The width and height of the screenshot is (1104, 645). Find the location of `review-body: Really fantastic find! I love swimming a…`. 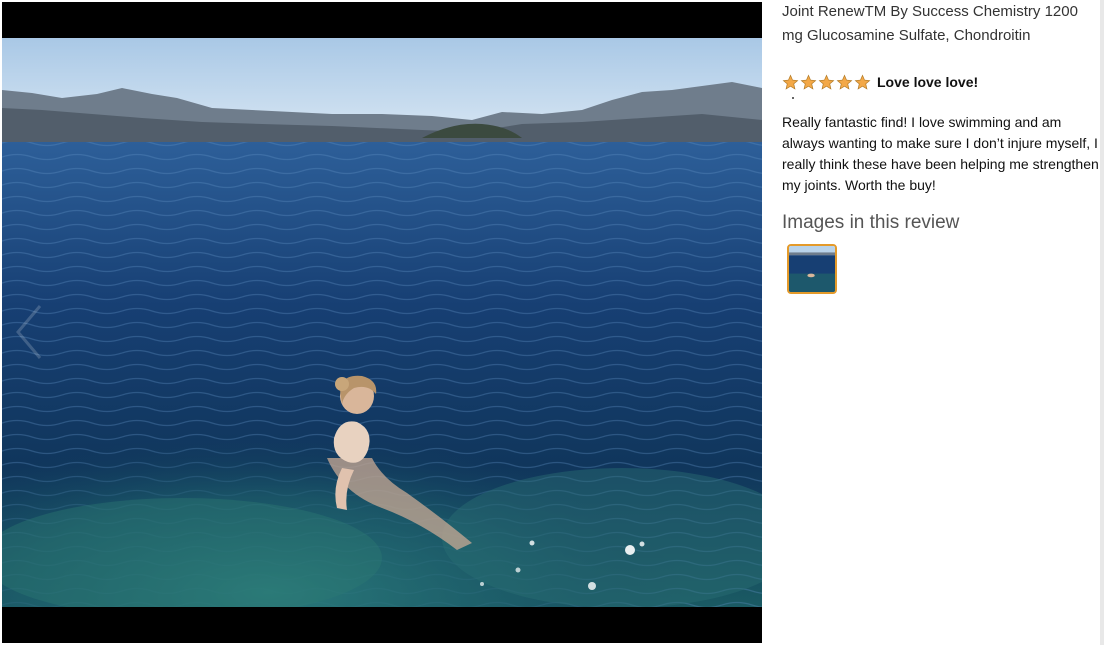

review-body: Really fantastic find! I love swimming a… is located at coordinates (940, 153).